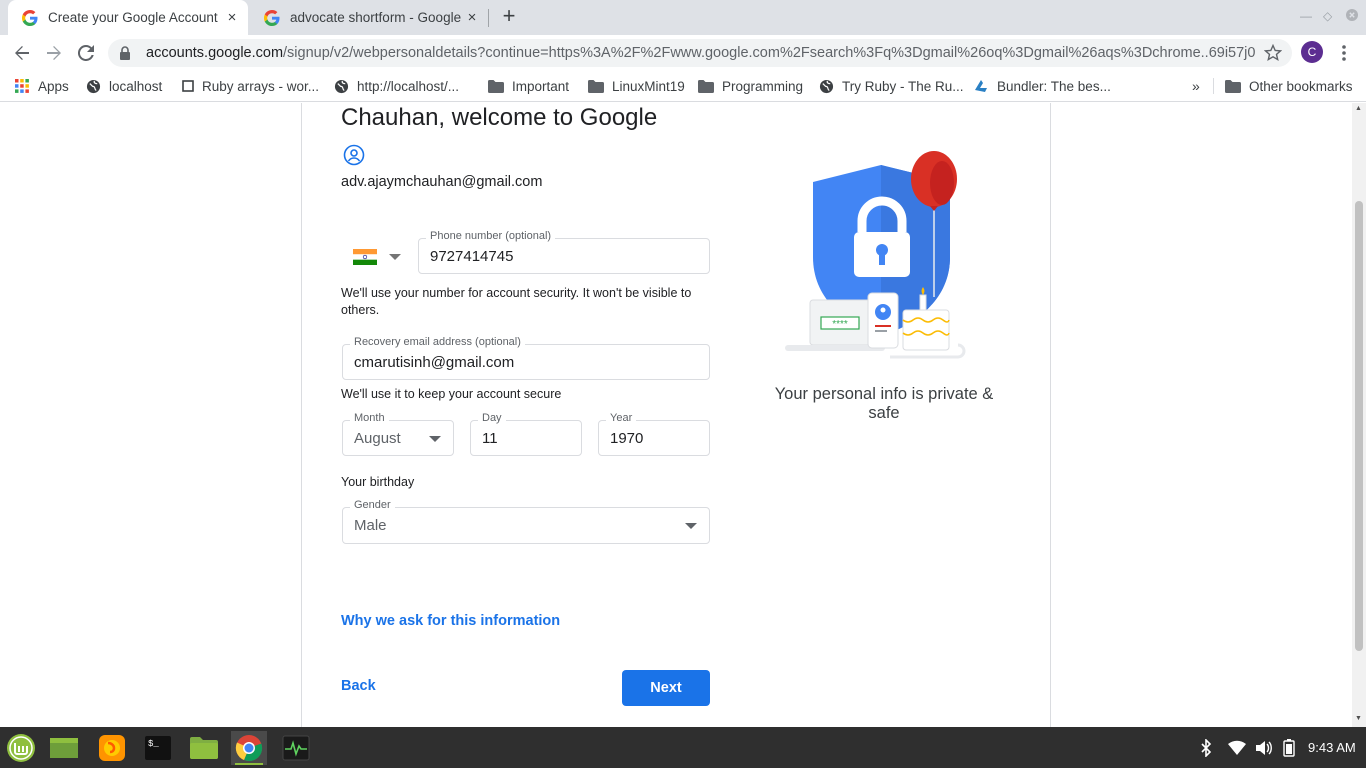 The width and height of the screenshot is (1366, 768). What do you see at coordinates (488, 18) in the screenshot?
I see `tab-divider` at bounding box center [488, 18].